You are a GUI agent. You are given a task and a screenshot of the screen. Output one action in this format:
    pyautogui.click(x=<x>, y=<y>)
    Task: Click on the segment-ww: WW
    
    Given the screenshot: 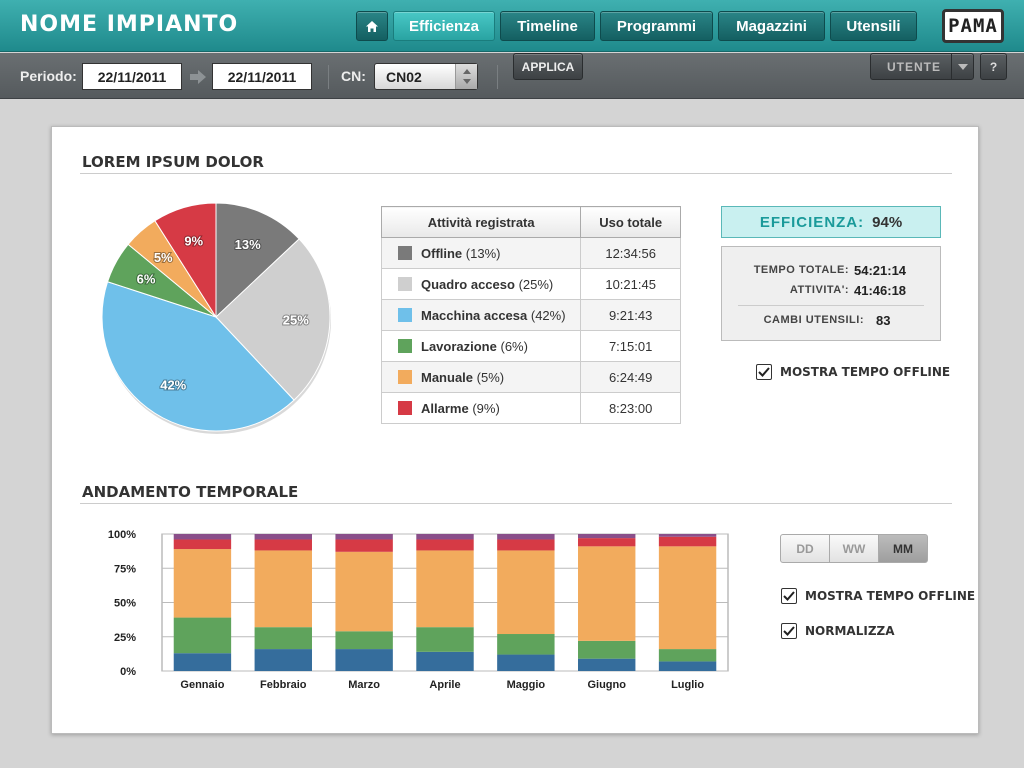 What is the action you would take?
    pyautogui.click(x=854, y=548)
    